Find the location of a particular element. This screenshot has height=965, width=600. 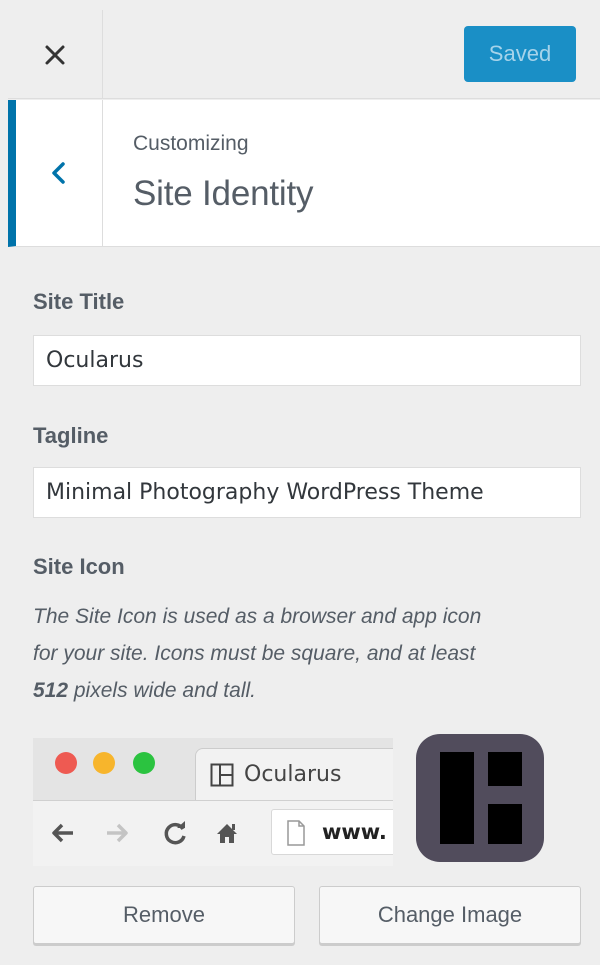

browser-tab: Ocularus is located at coordinates (294, 774).